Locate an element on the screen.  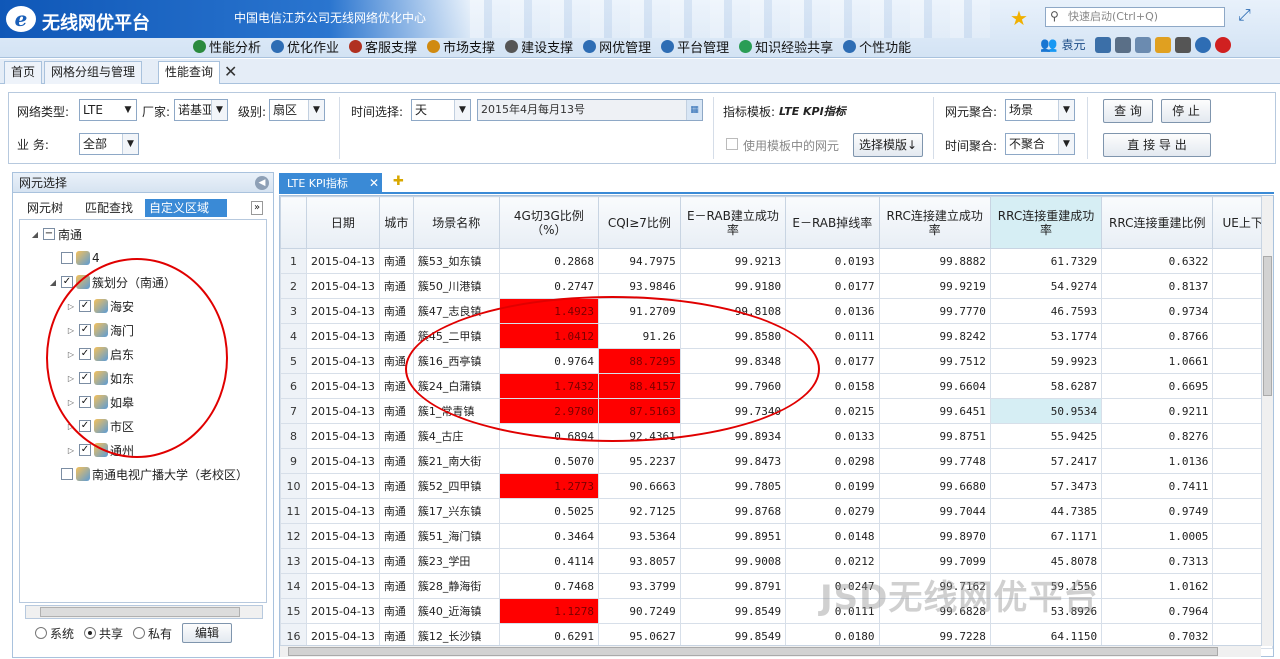
camera-icon is located at coordinates (1123, 44).